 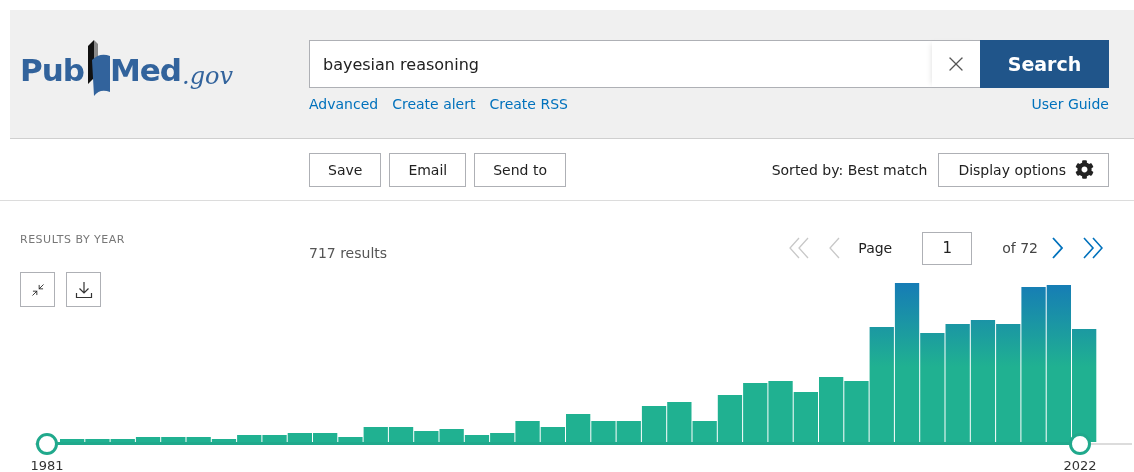 What do you see at coordinates (434, 104) in the screenshot?
I see `search-link: Create alert` at bounding box center [434, 104].